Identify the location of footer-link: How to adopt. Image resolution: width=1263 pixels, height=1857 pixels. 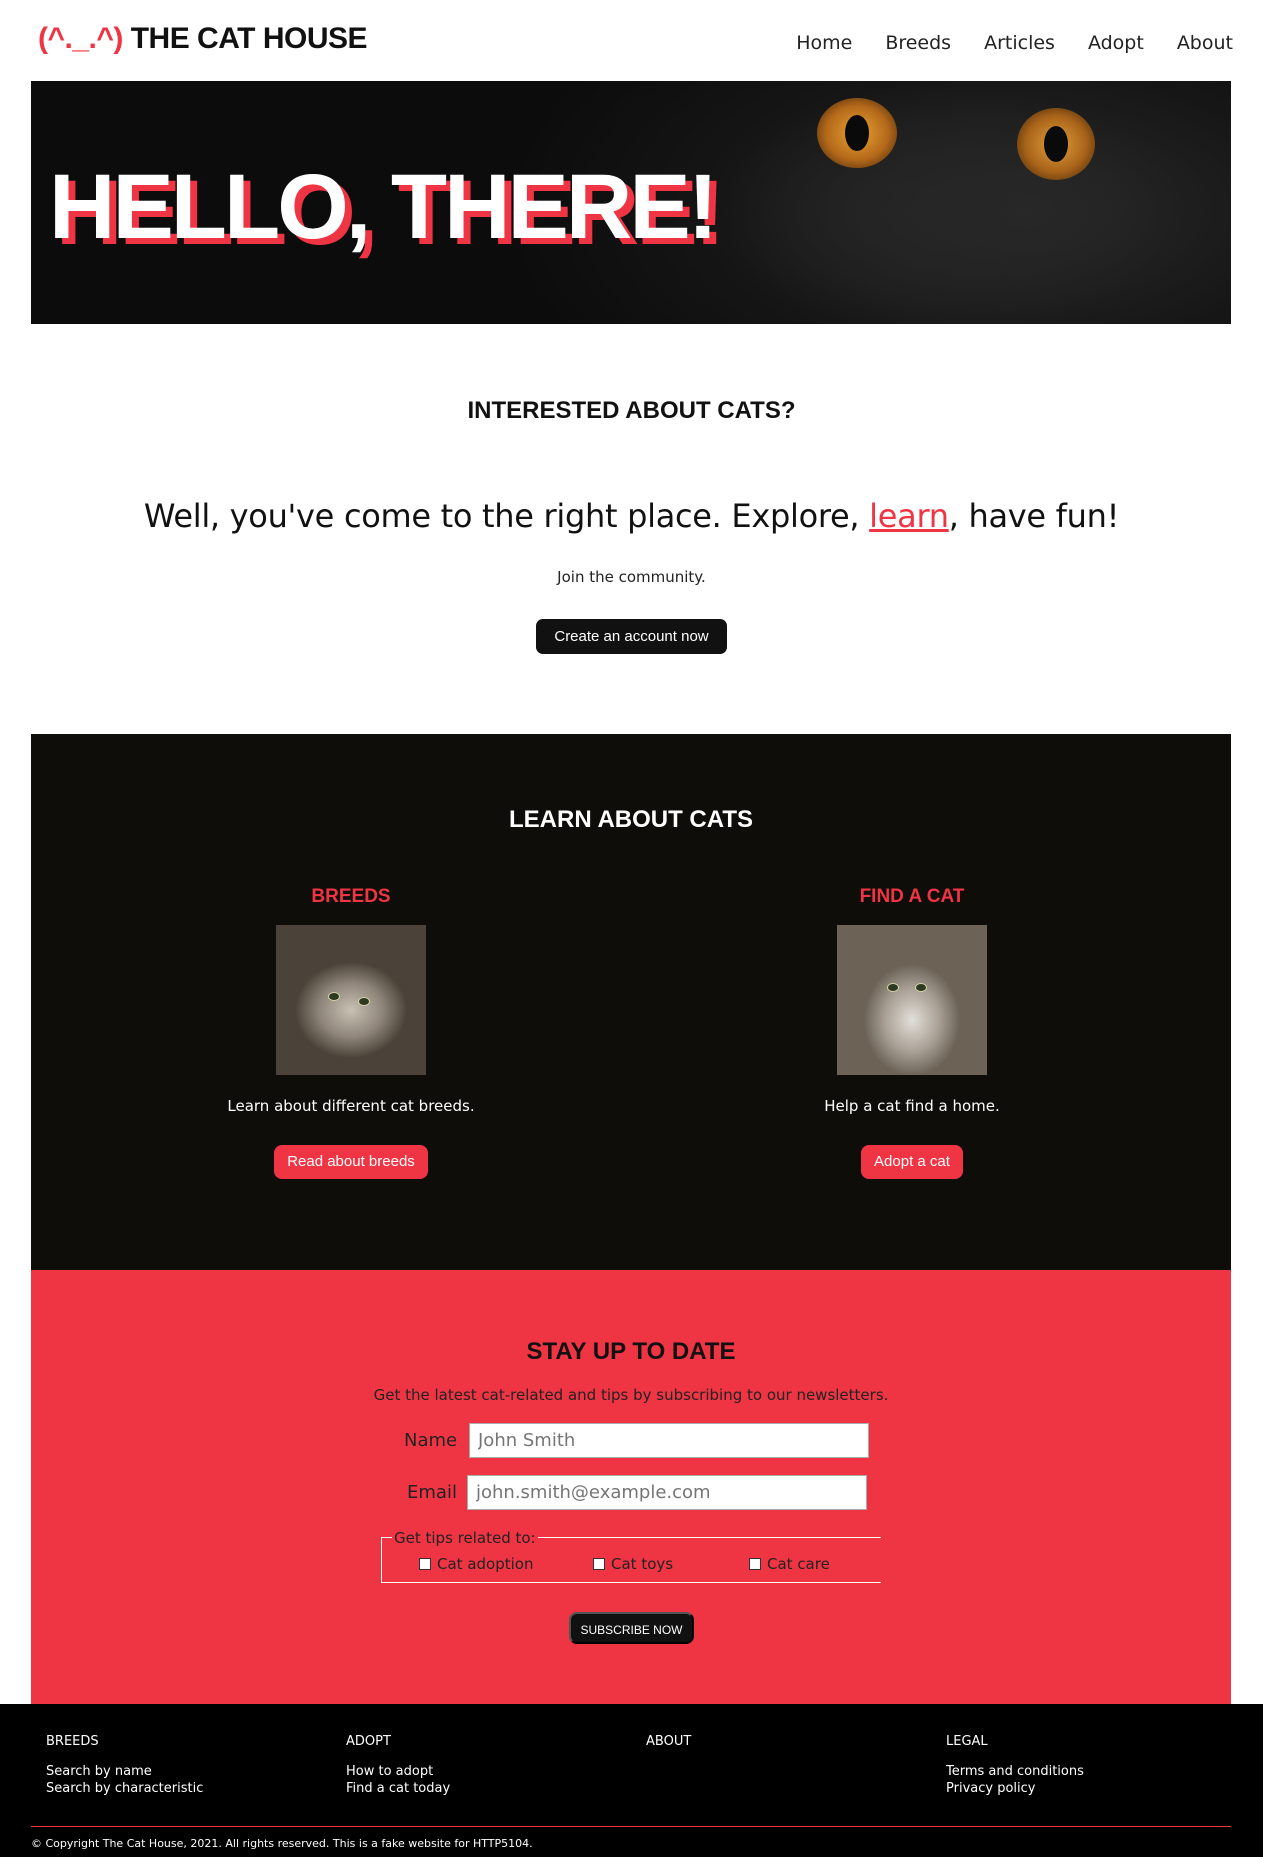
(398, 1771).